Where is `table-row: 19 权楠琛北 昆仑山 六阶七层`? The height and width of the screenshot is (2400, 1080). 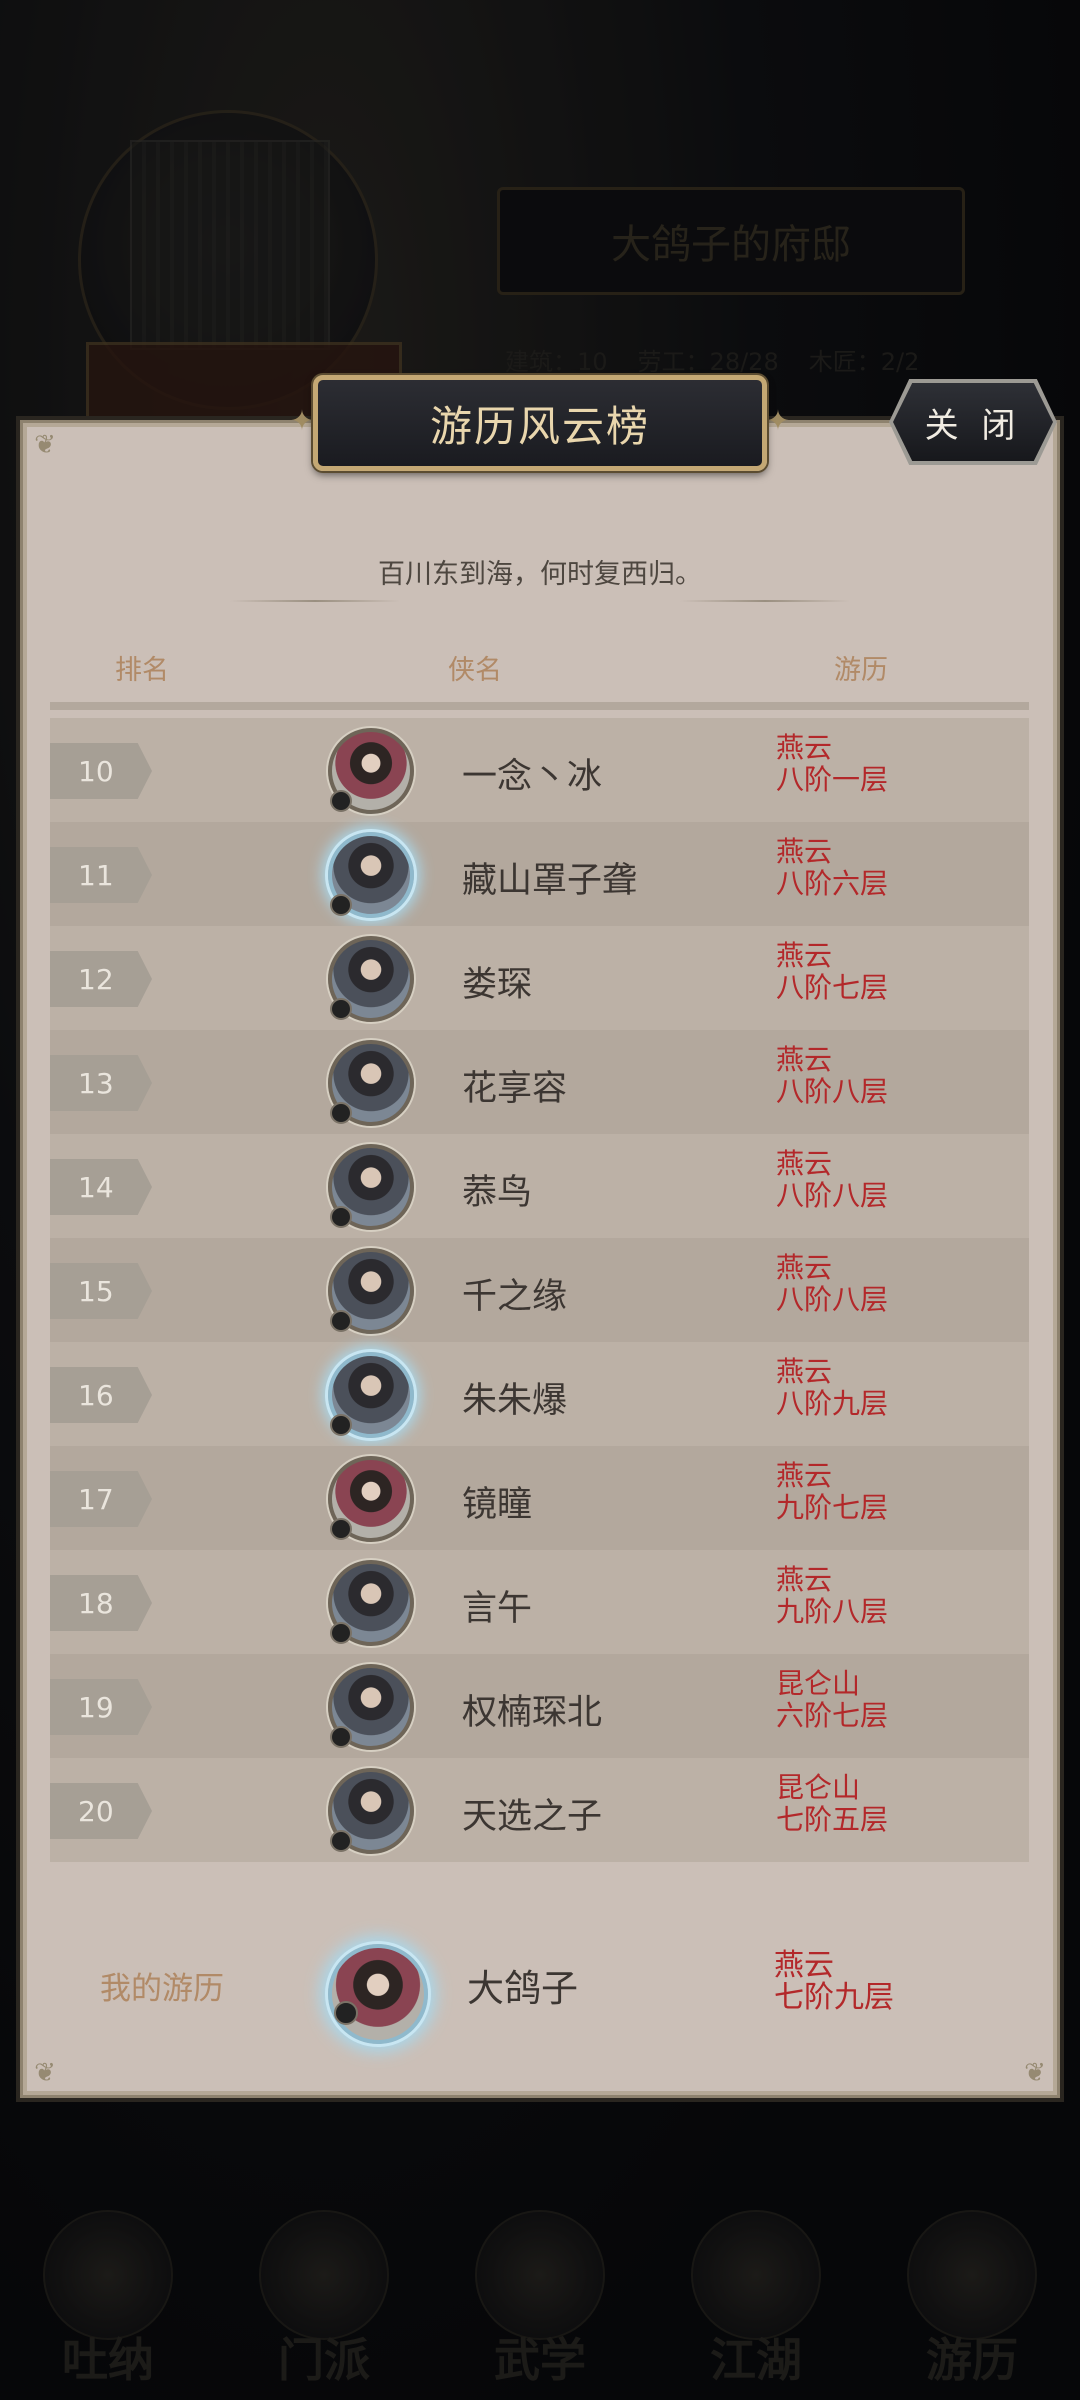 table-row: 19 权楠琛北 昆仑山 六阶七层 is located at coordinates (539, 1706).